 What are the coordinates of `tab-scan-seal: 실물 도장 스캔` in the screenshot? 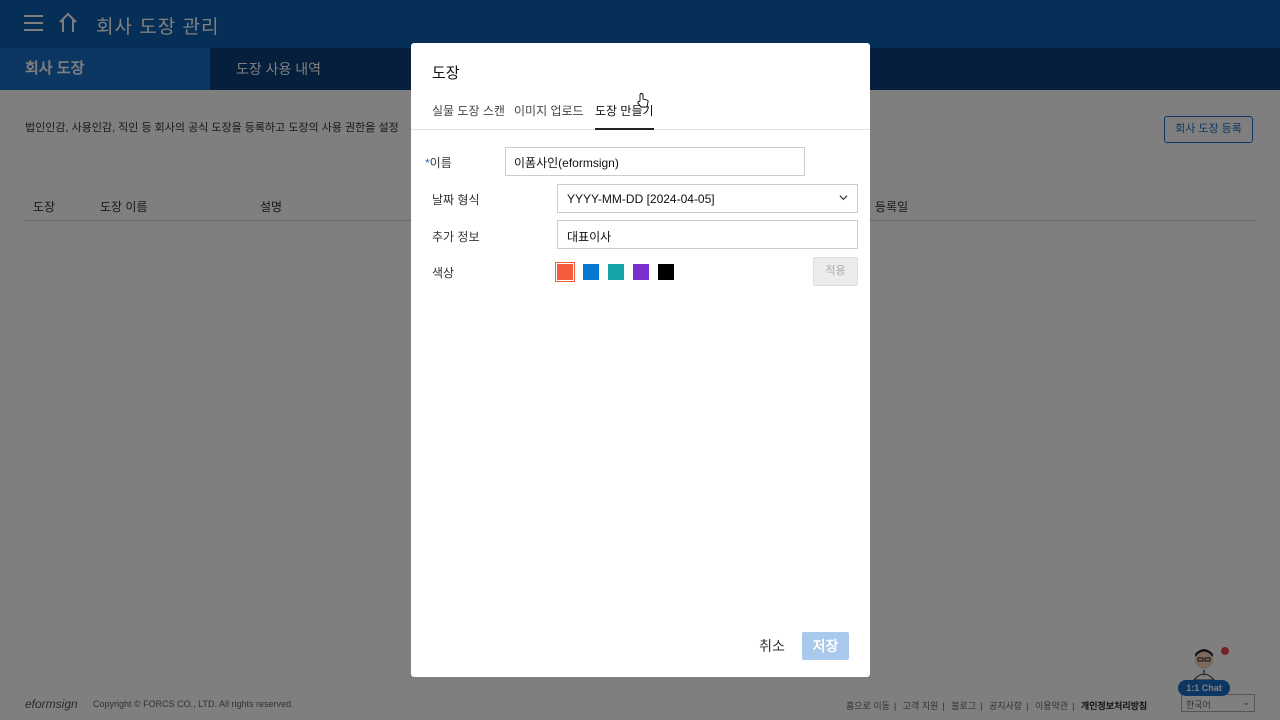 It's located at (468, 116).